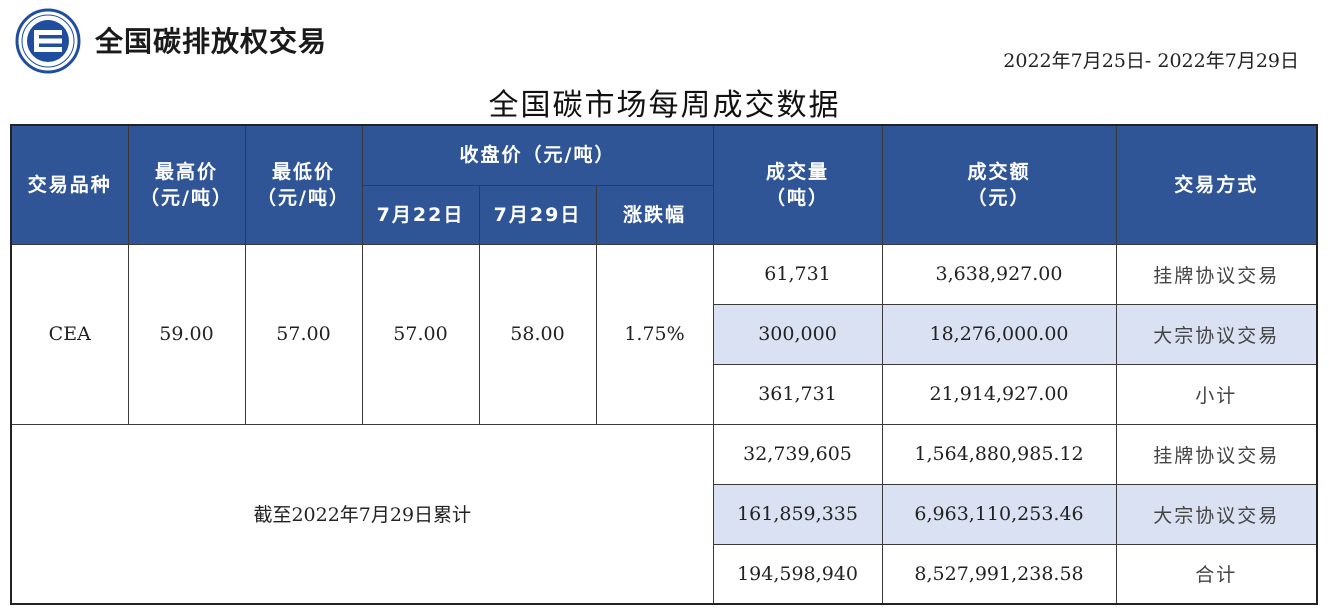 The width and height of the screenshot is (1329, 614). Describe the element at coordinates (797, 394) in the screenshot. I see `cell-volume: 361,731` at that location.